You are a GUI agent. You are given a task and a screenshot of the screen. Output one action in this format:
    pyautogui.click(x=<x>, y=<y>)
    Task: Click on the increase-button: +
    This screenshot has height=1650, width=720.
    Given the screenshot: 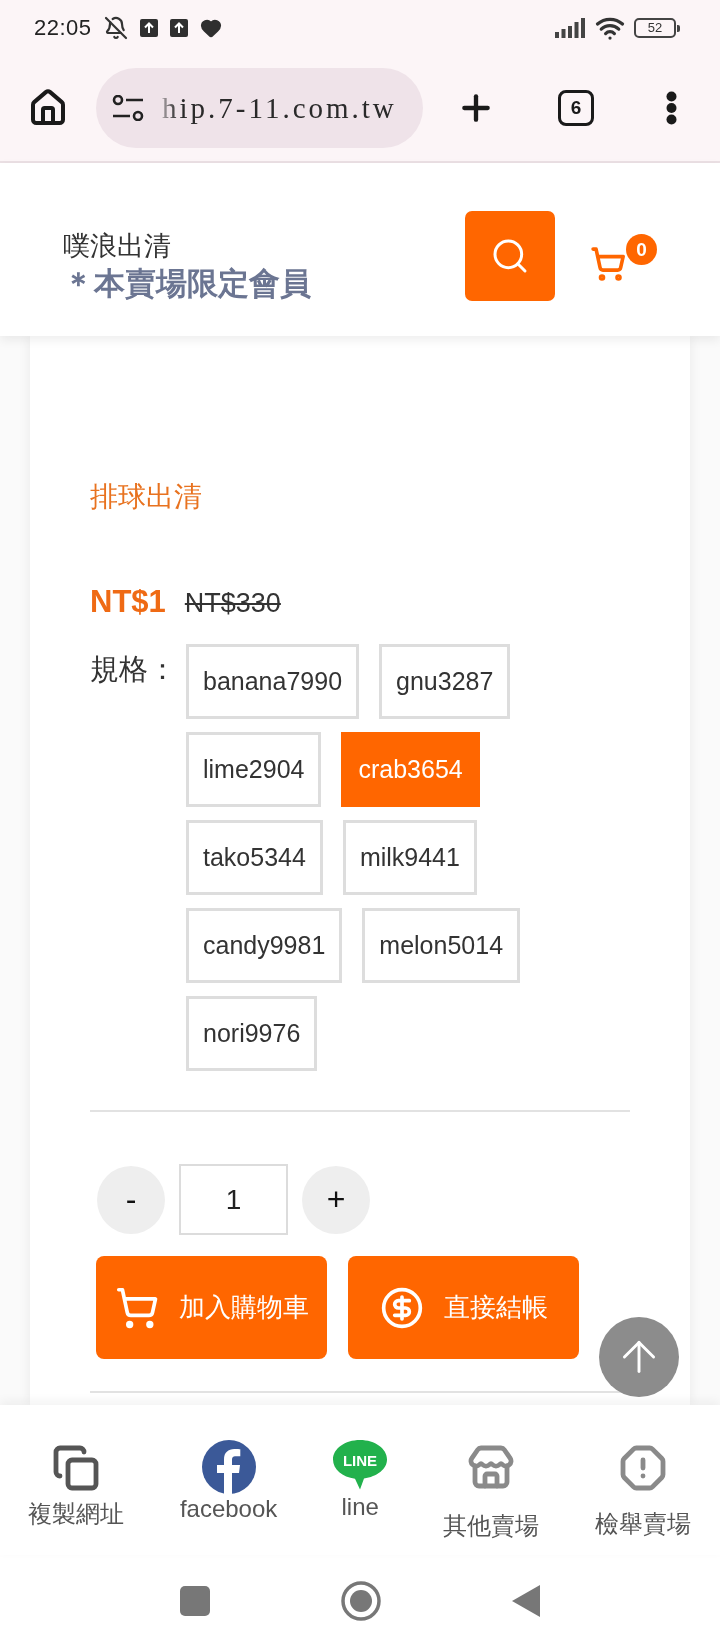 What is the action you would take?
    pyautogui.click(x=336, y=1199)
    